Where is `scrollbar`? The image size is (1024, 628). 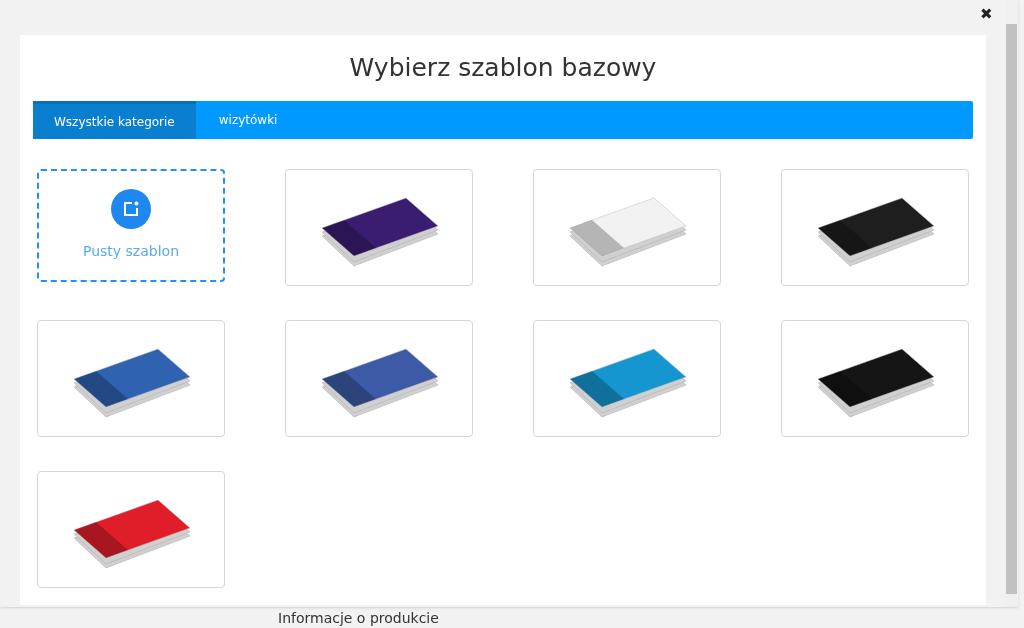
scrollbar is located at coordinates (1011, 303).